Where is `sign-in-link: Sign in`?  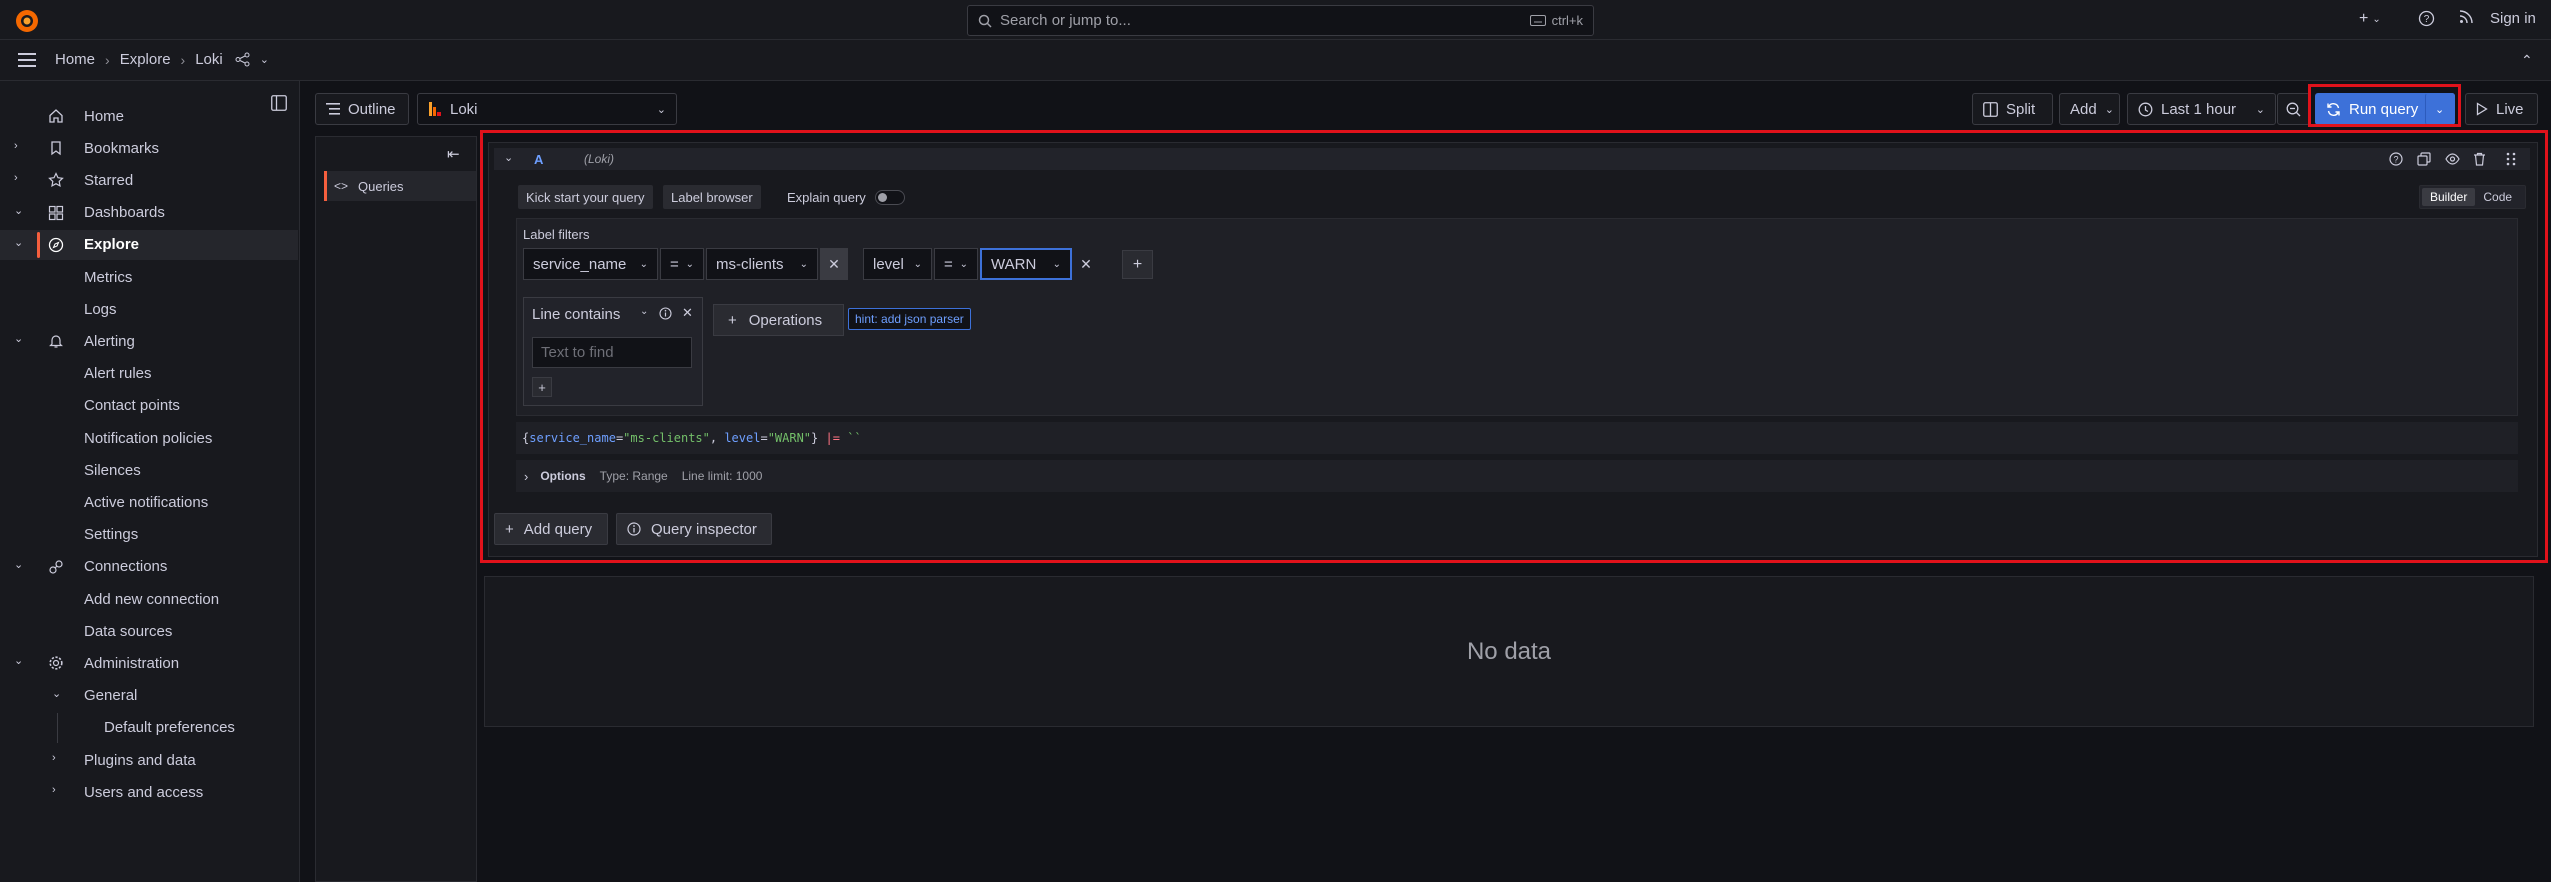 sign-in-link: Sign in is located at coordinates (2513, 18).